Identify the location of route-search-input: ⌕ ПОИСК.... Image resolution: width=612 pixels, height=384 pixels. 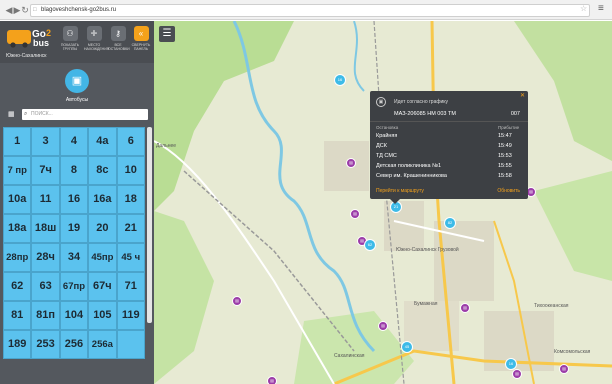
(85, 114).